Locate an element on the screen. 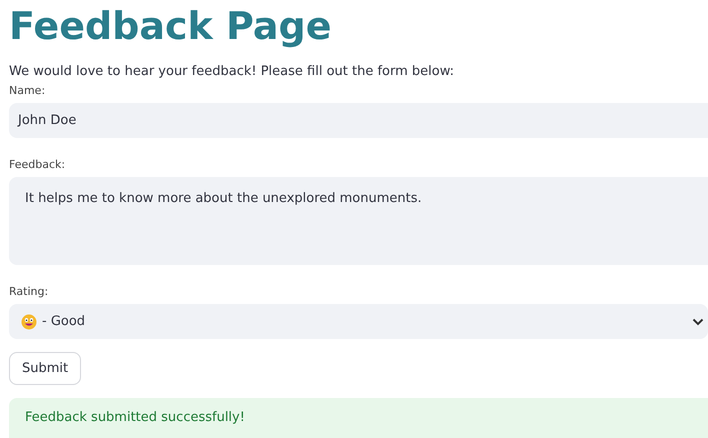 This screenshot has height=438, width=708. field-label: Rating: is located at coordinates (29, 292).